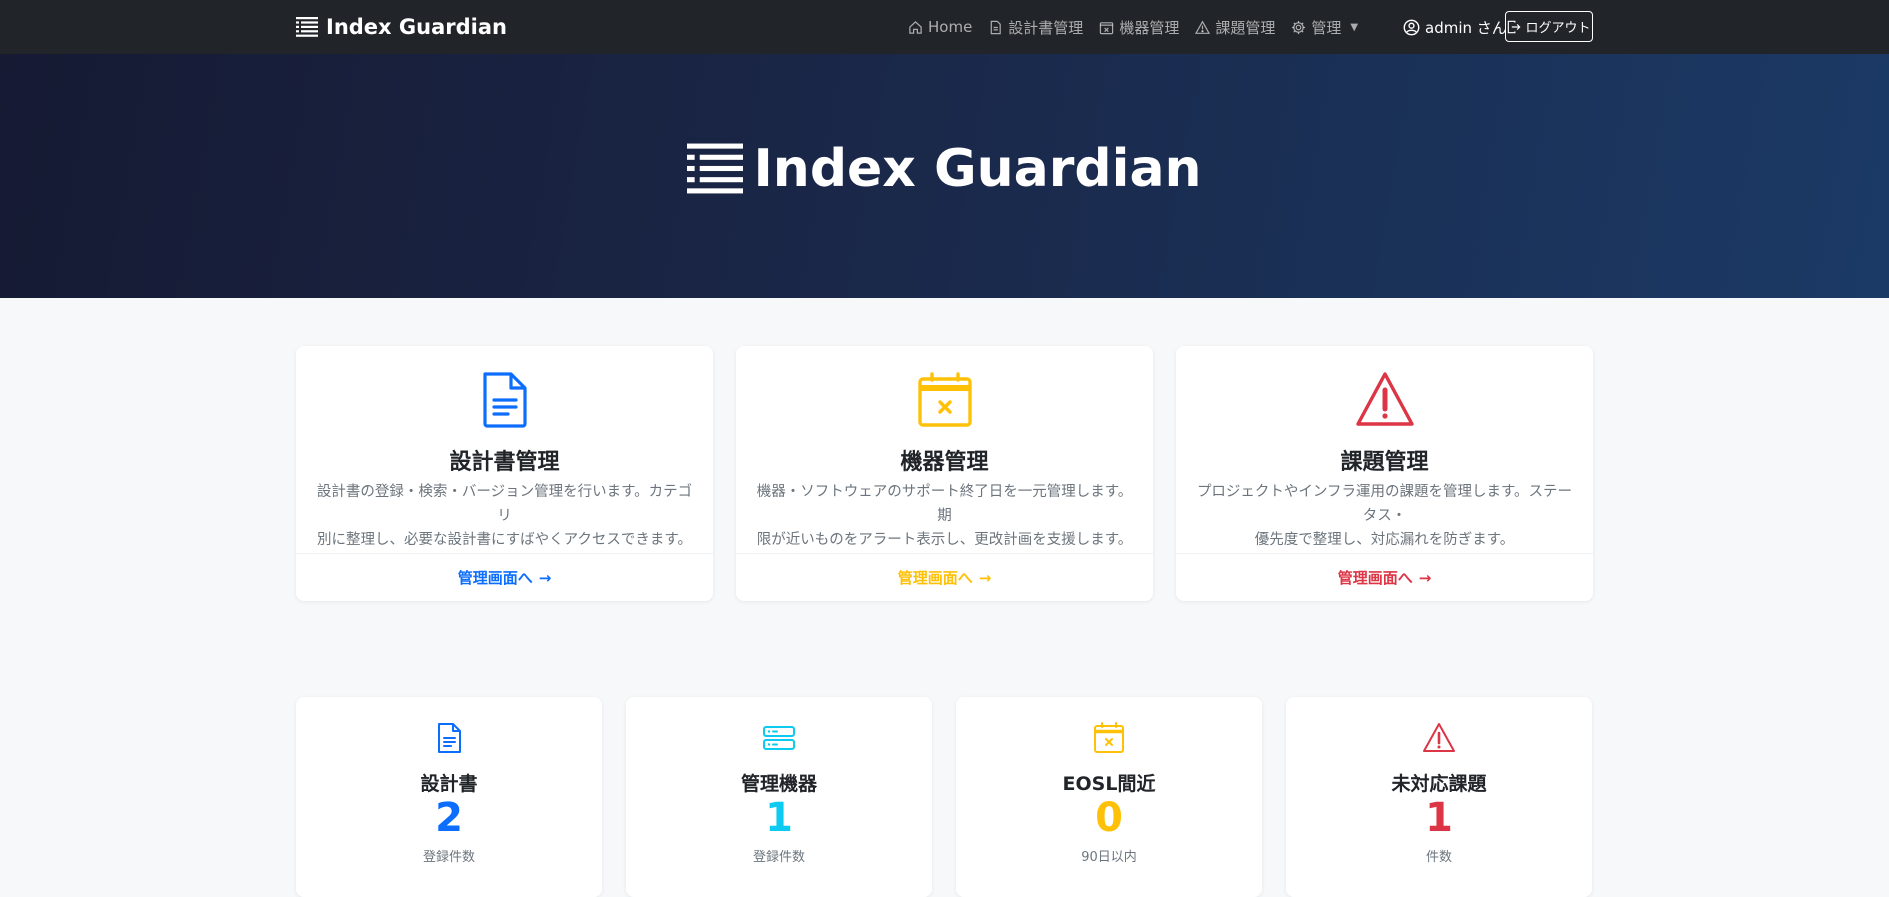 This screenshot has height=897, width=1889. What do you see at coordinates (449, 784) in the screenshot?
I see `stat-title: 設計書` at bounding box center [449, 784].